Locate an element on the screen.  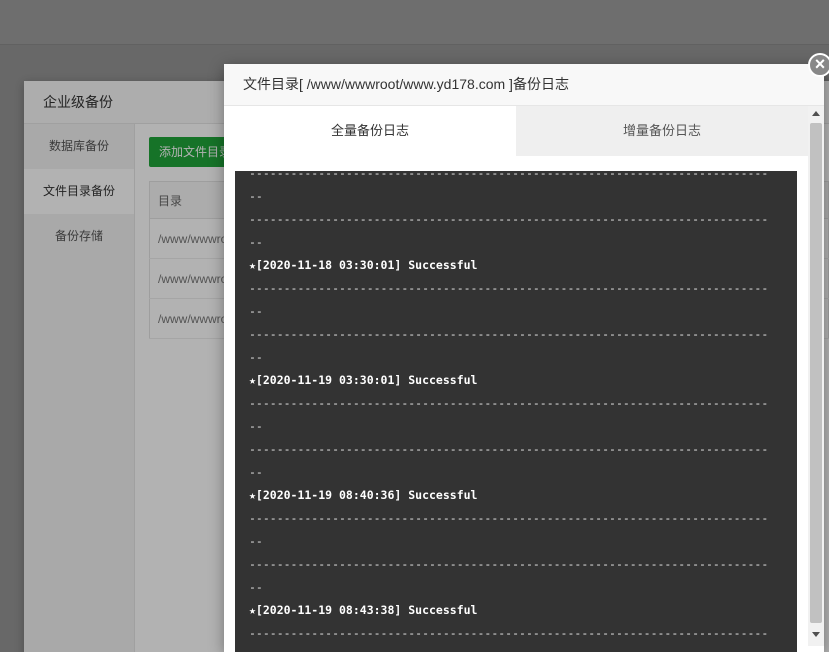
scroll-thumb is located at coordinates (816, 373).